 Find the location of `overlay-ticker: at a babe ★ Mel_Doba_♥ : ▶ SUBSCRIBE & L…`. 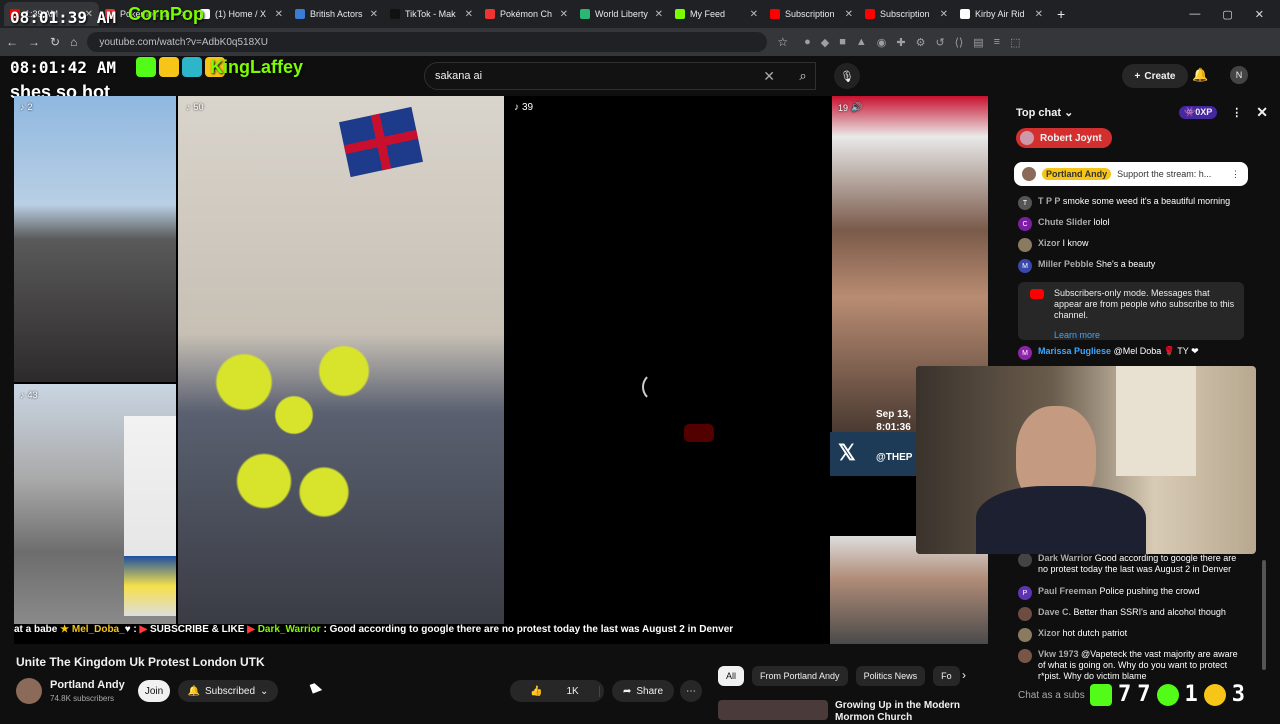

overlay-ticker: at a babe ★ Mel_Doba_♥ : ▶ SUBSCRIBE & L… is located at coordinates (422, 631).